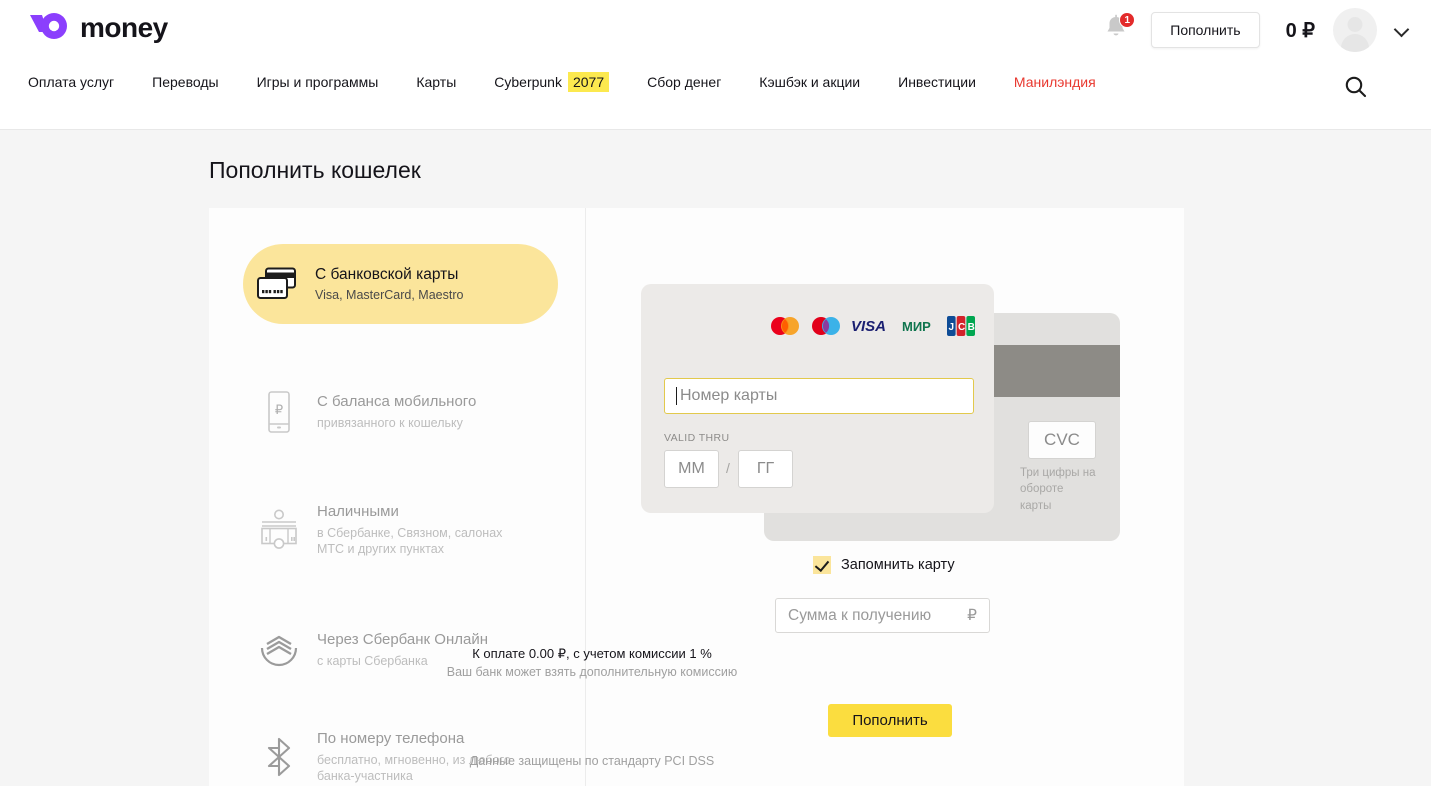 The width and height of the screenshot is (1431, 786). I want to click on nav-item-badge: 2077, so click(588, 82).